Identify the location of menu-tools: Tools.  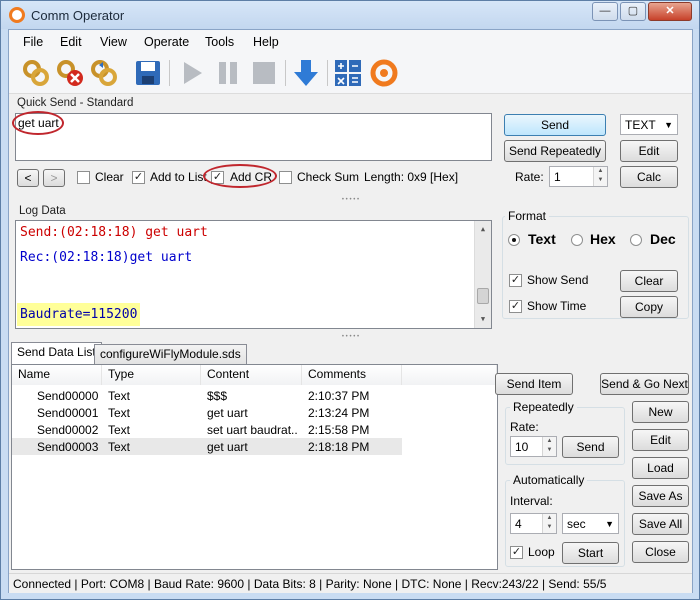
(219, 42).